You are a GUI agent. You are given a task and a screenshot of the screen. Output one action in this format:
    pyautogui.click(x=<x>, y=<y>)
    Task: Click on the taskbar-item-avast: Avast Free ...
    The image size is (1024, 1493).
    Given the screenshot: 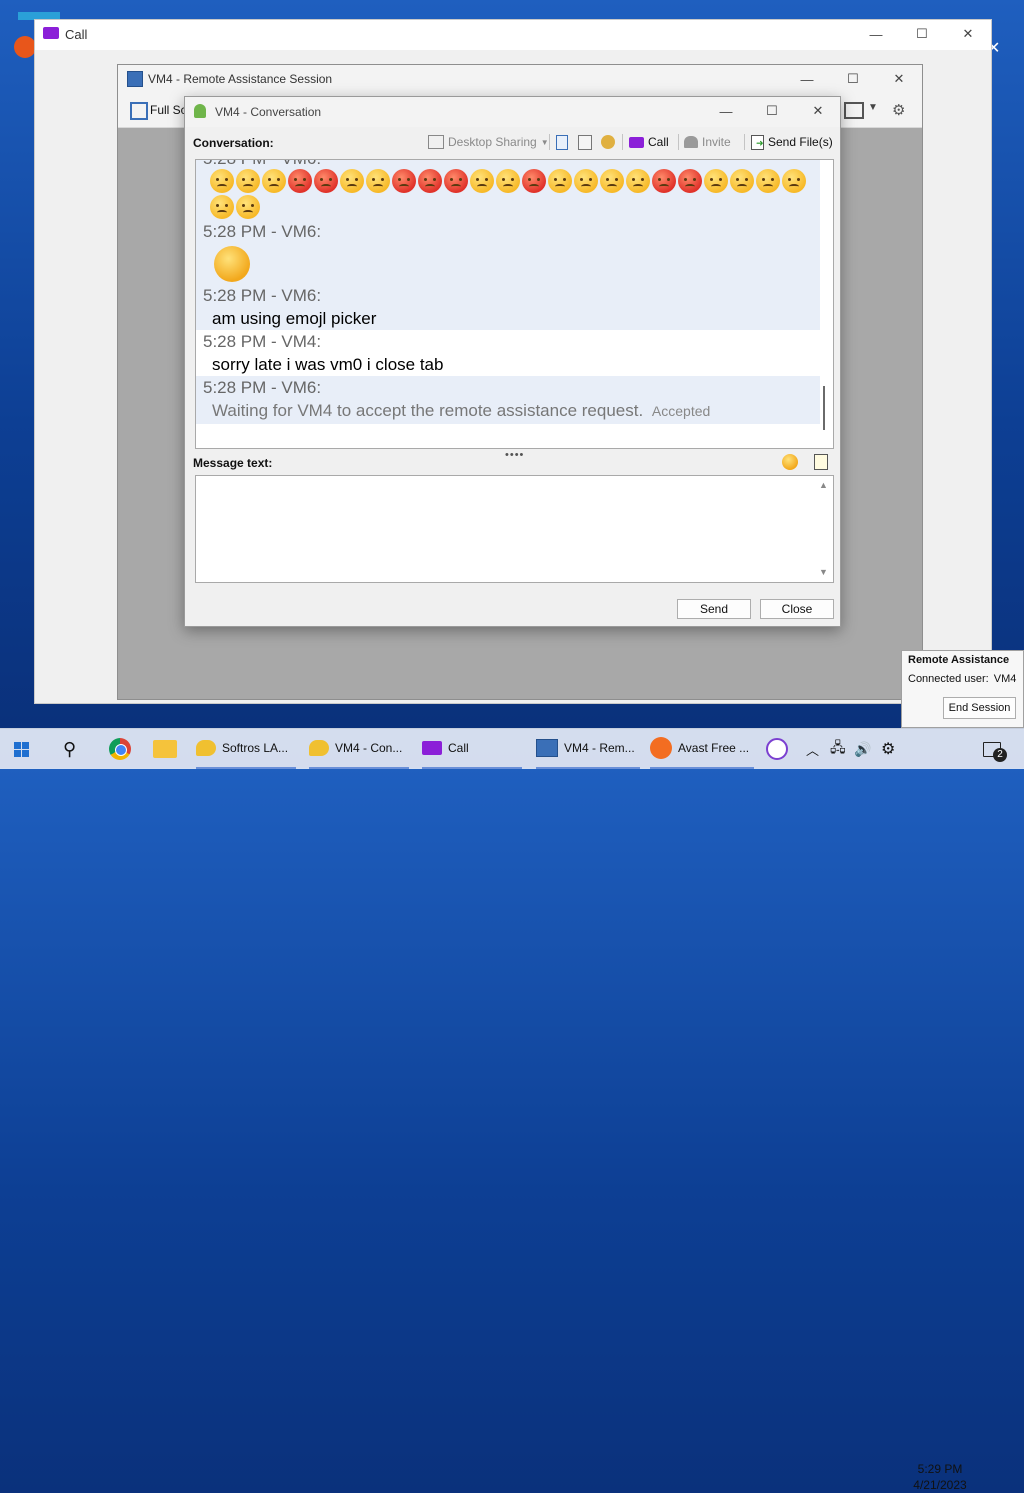 What is the action you would take?
    pyautogui.click(x=702, y=749)
    